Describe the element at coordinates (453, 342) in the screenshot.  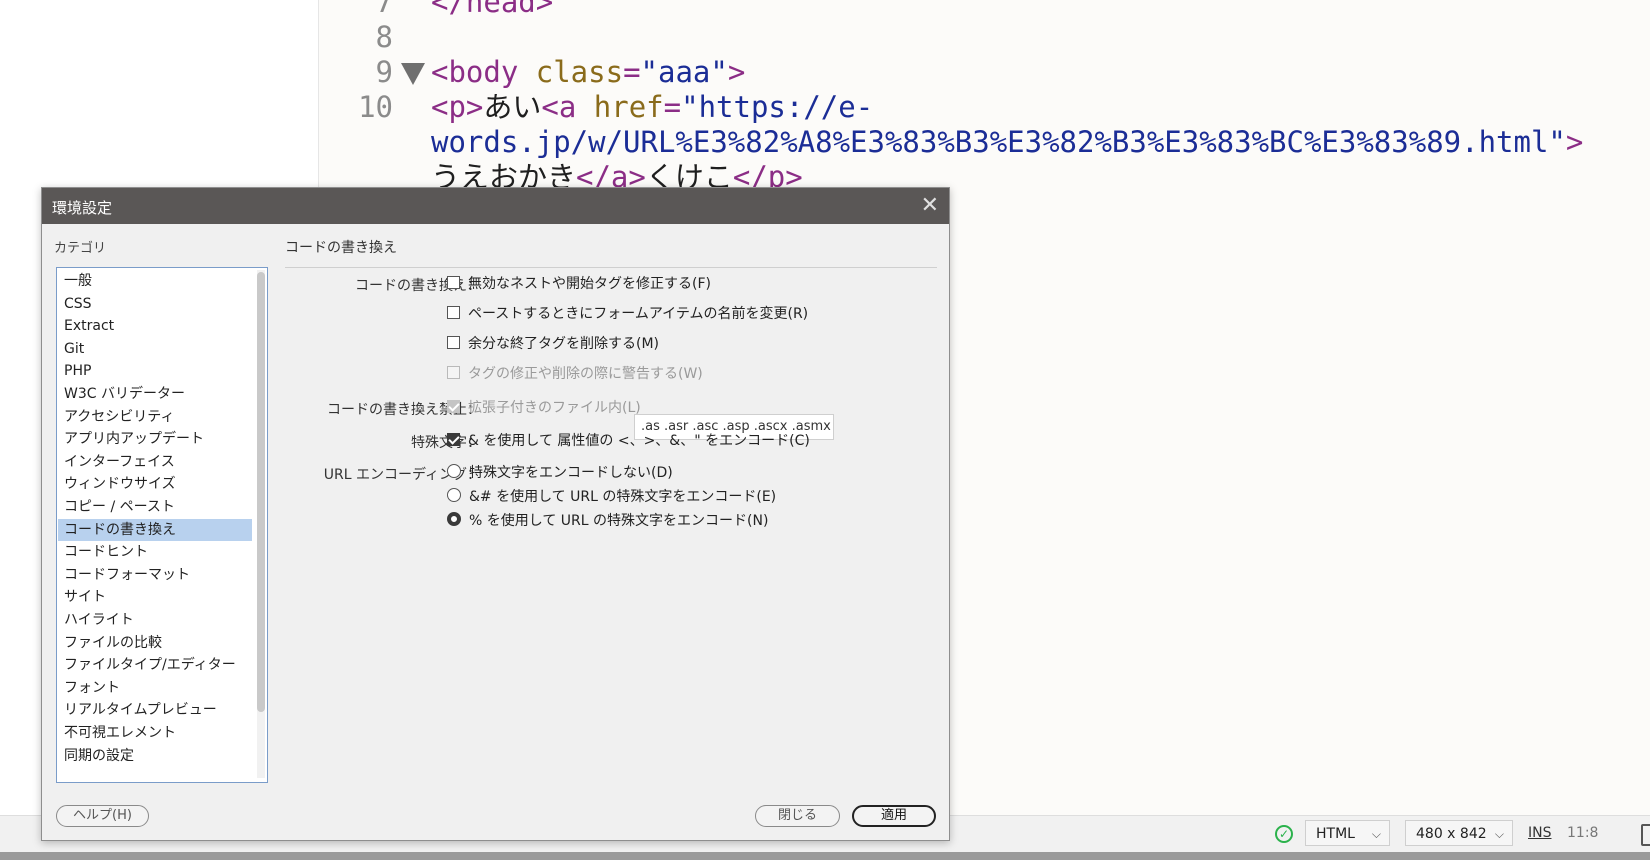
I see `remove-close-tags-checkbox` at that location.